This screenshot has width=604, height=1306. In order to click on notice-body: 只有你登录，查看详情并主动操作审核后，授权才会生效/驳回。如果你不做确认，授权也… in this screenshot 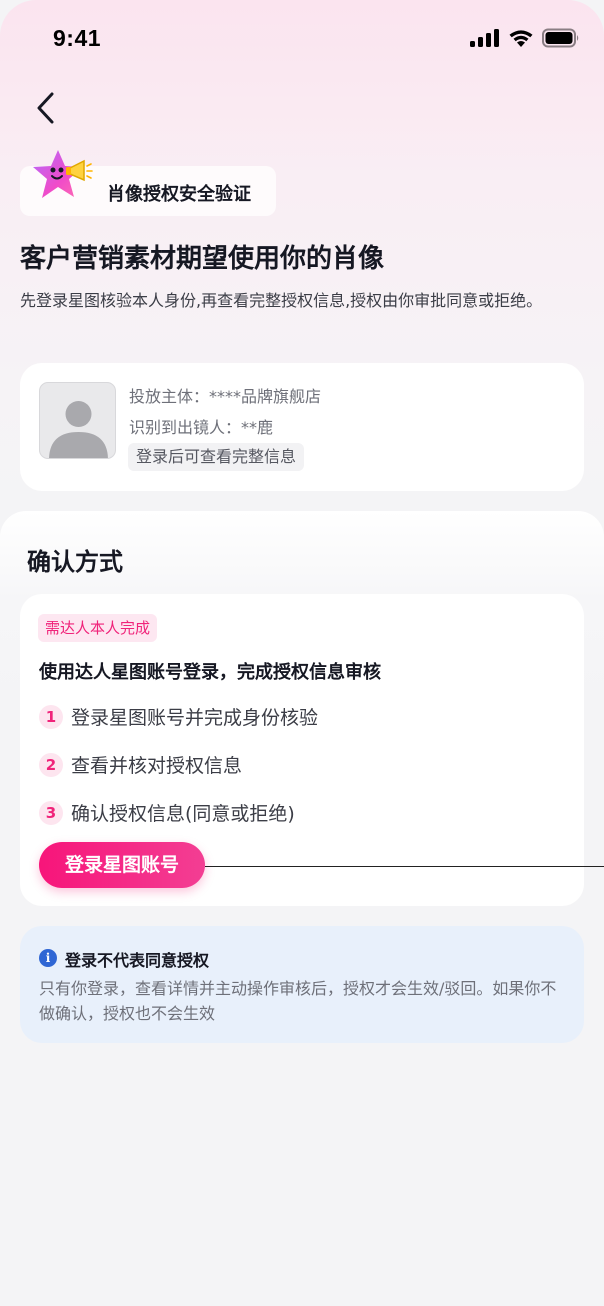, I will do `click(298, 1001)`.